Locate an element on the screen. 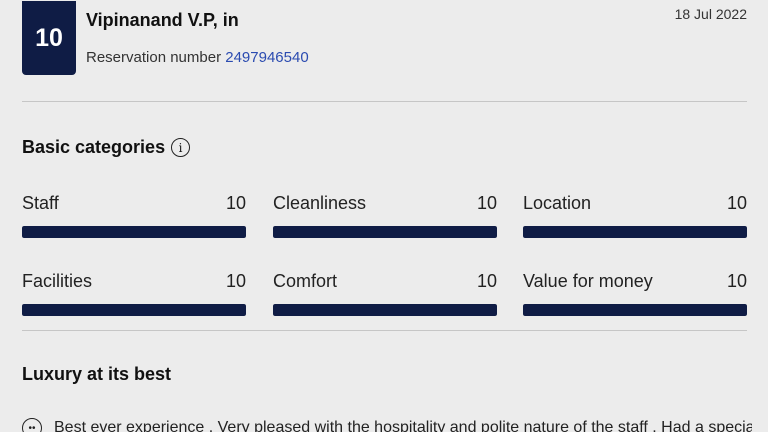 The image size is (768, 432). category-label: Facilities is located at coordinates (57, 281).